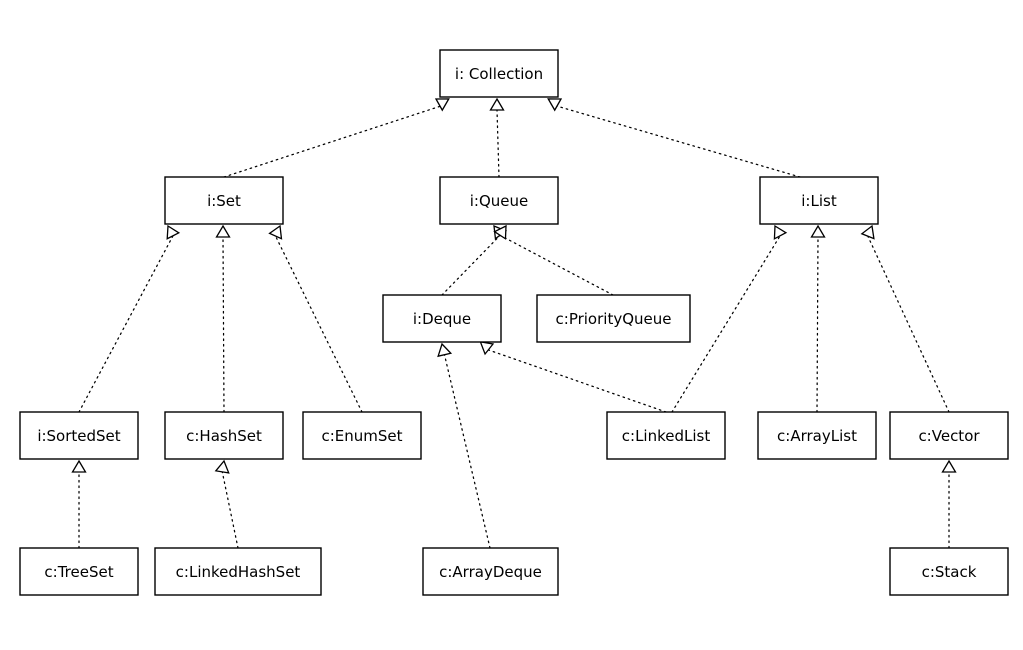 The width and height of the screenshot is (1023, 650). I want to click on inheritance-edge-enumset-to-set, so click(315, 318).